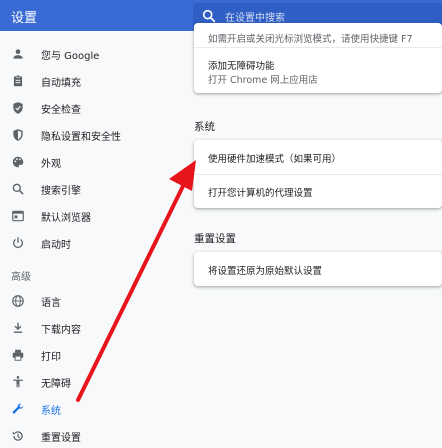 The width and height of the screenshot is (442, 448). What do you see at coordinates (21, 275) in the screenshot?
I see `advanced-section-label: 高级` at bounding box center [21, 275].